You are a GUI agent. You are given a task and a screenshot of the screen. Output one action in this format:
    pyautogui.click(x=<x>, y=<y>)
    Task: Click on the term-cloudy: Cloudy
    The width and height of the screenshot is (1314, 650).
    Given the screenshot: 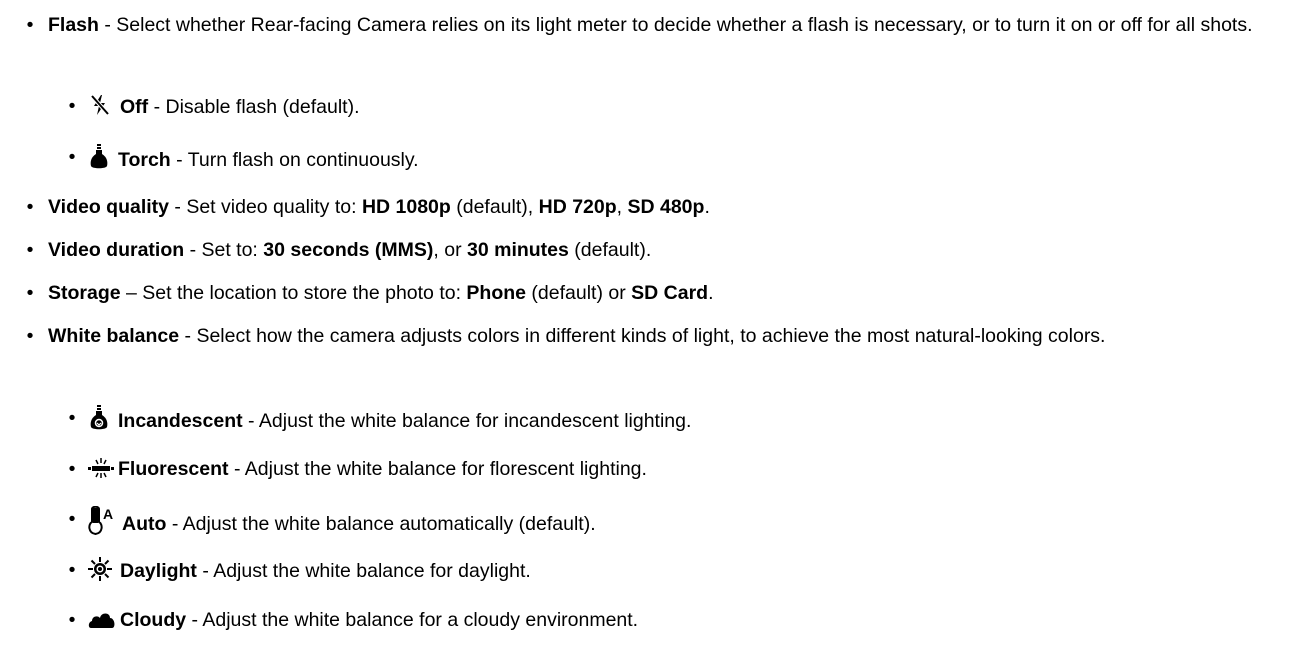 What is the action you would take?
    pyautogui.click(x=153, y=620)
    